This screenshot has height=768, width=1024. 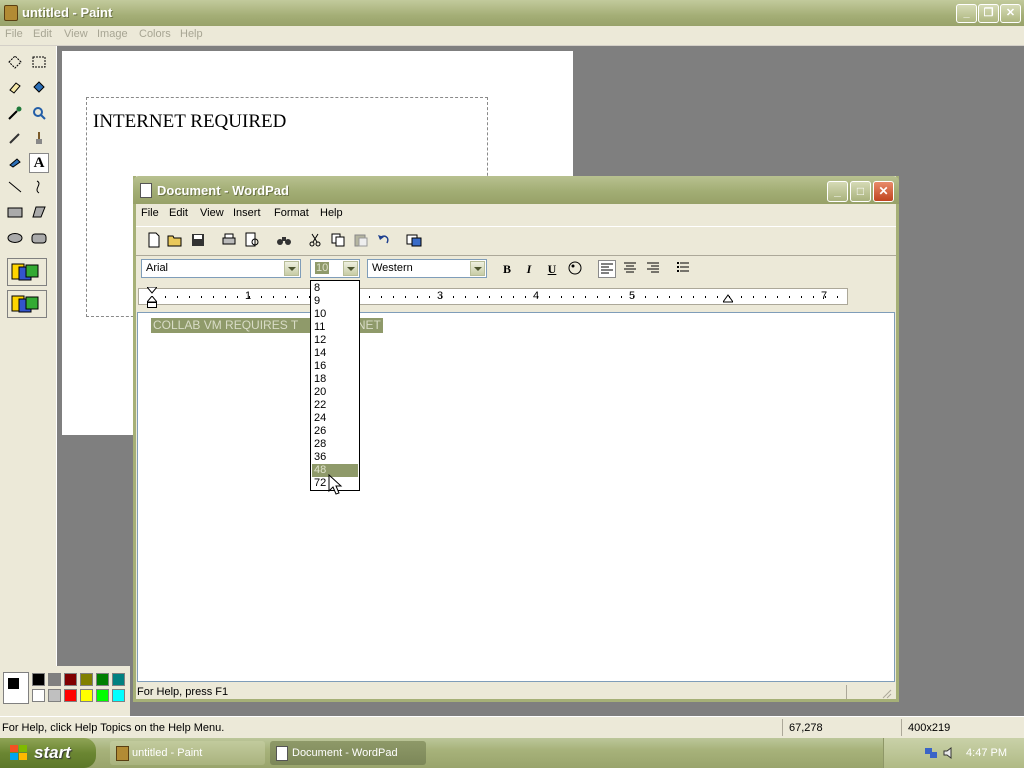 What do you see at coordinates (212, 213) in the screenshot?
I see `wp-menu-view: View` at bounding box center [212, 213].